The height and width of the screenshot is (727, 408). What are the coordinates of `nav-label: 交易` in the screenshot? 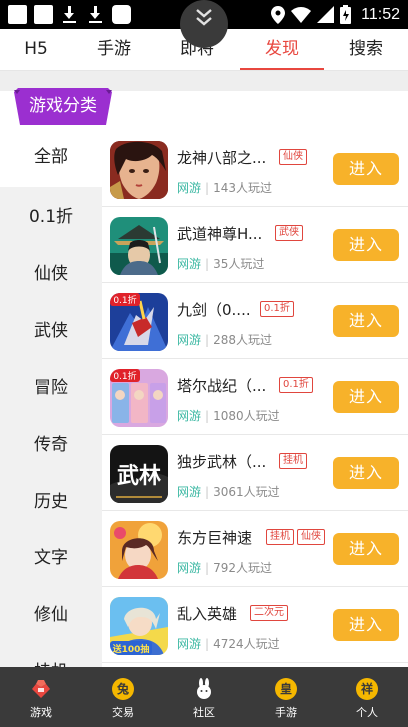 It's located at (123, 712).